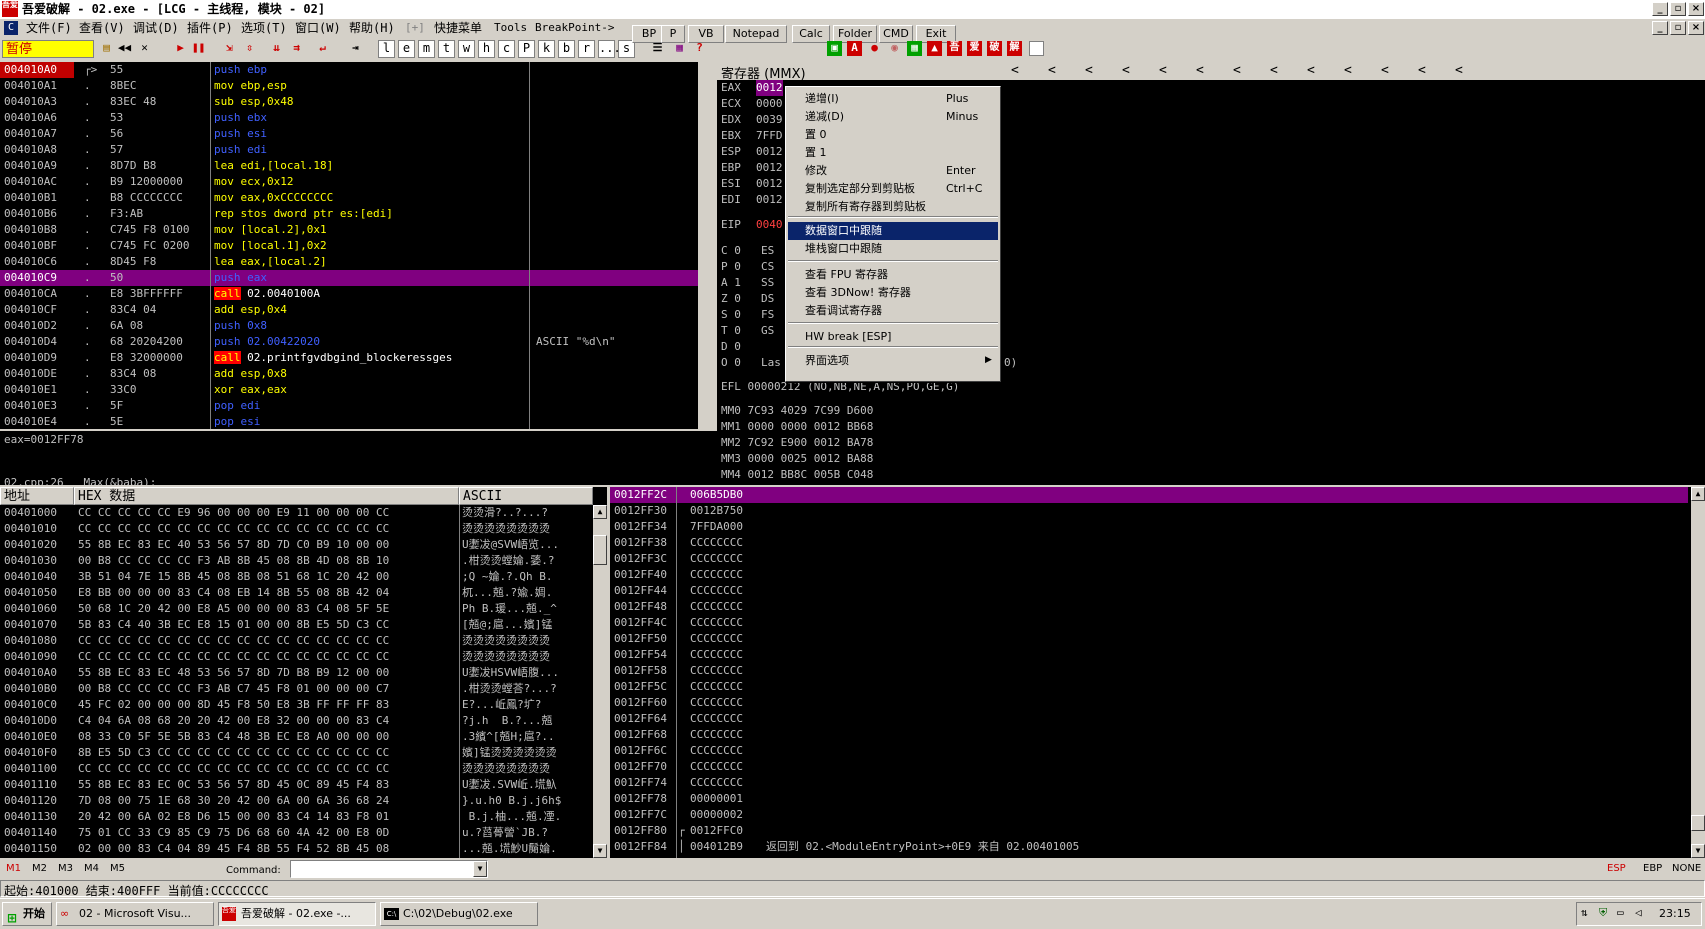  What do you see at coordinates (657, 48) in the screenshot?
I see `list-icon: ☰` at bounding box center [657, 48].